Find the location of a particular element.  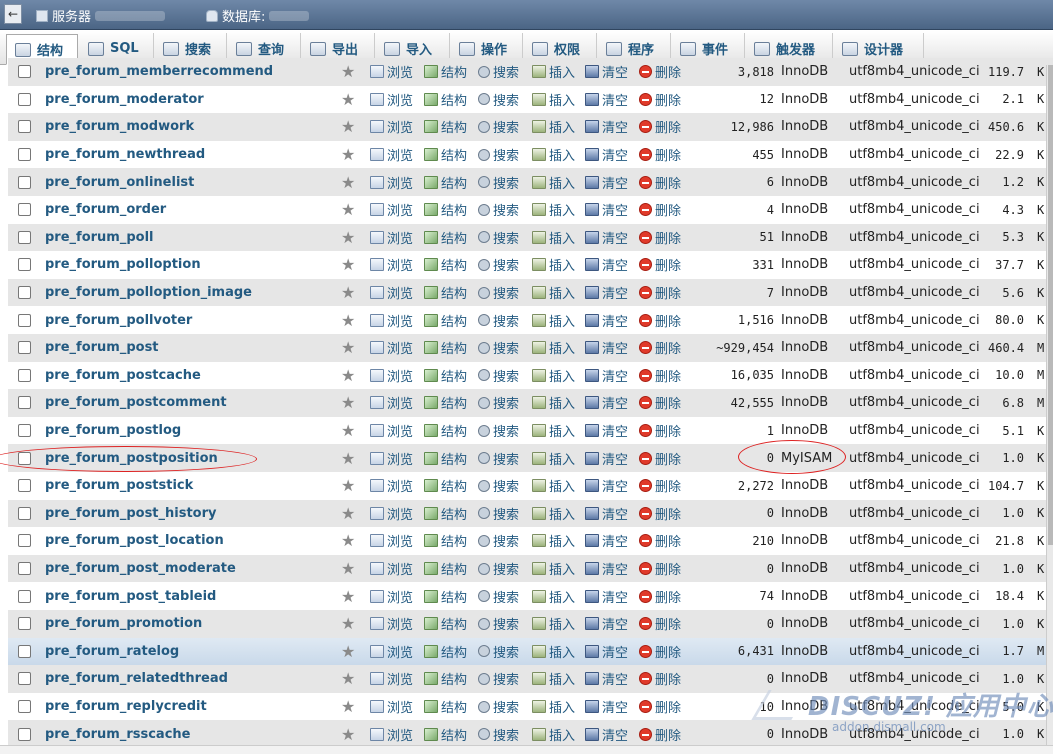

table-name-link: pre_forum_post is located at coordinates (102, 347).